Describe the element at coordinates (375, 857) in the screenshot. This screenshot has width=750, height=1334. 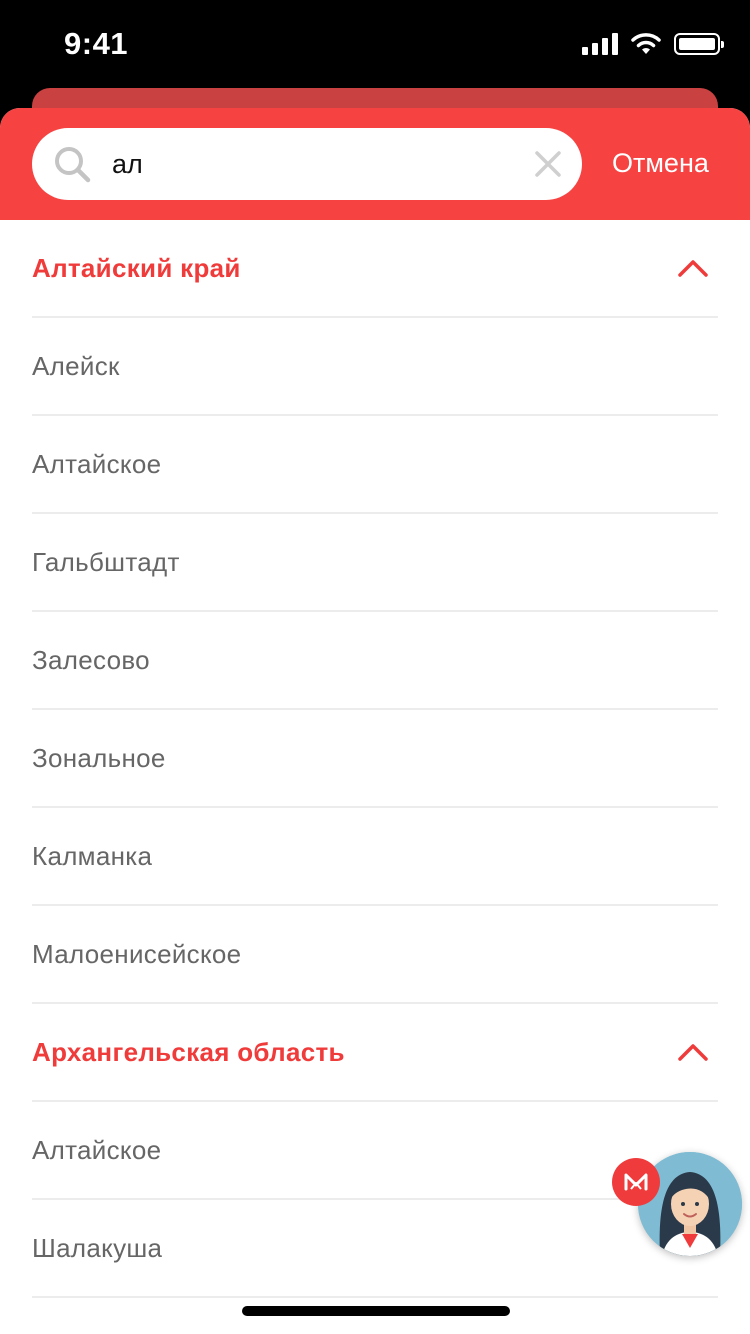
I see `city-item: Калманка` at that location.